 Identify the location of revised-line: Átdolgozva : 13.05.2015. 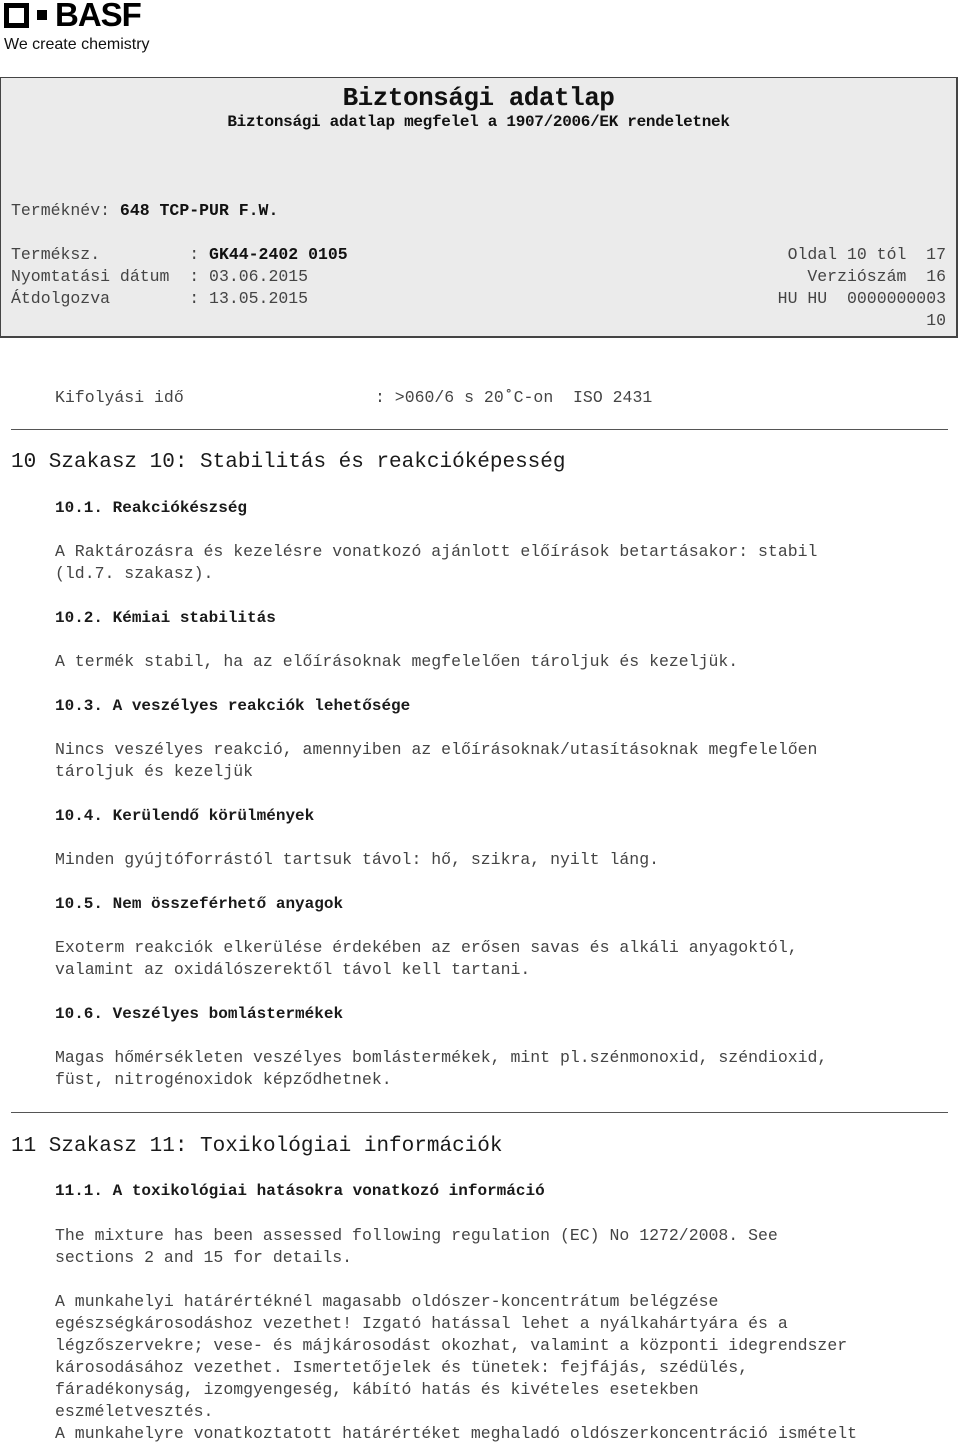
(159, 299).